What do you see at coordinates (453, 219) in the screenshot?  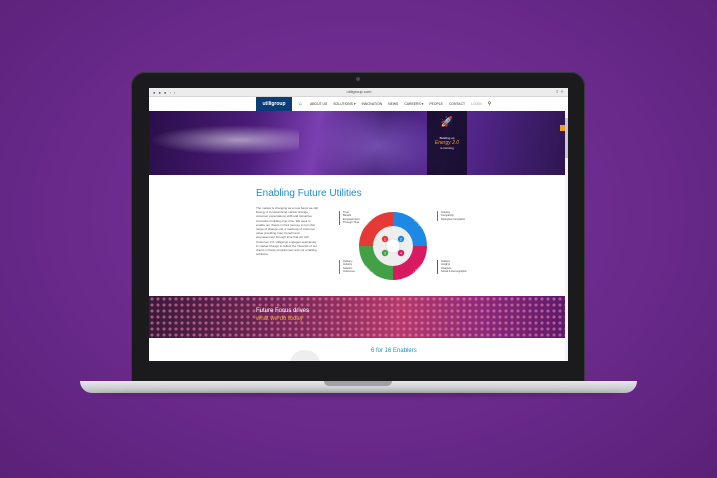 I see `list-item: Disruptive Innovation` at bounding box center [453, 219].